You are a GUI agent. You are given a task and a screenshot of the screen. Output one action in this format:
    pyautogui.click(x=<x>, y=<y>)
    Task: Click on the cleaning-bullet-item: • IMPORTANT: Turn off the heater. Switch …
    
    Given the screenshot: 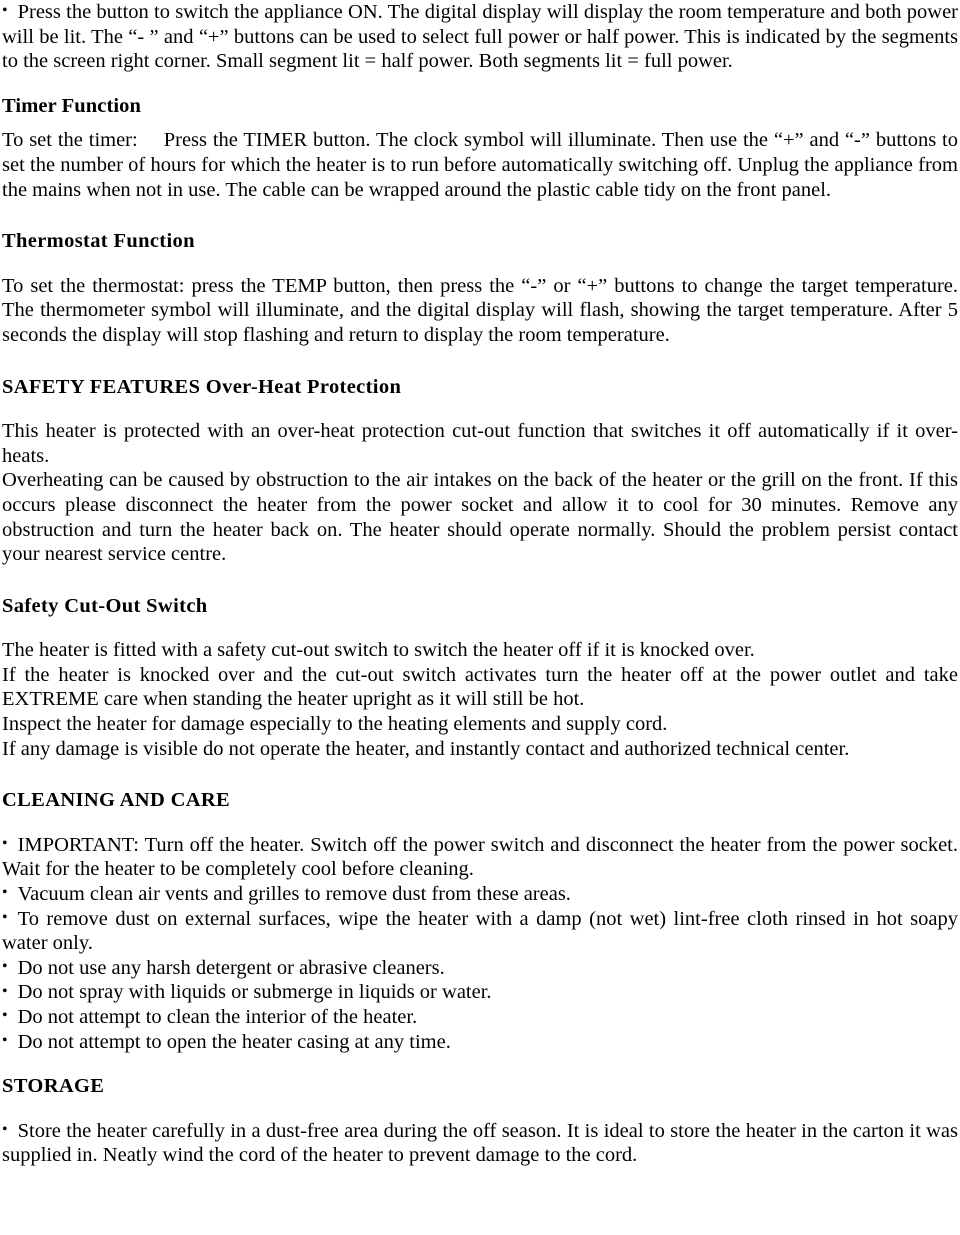 What is the action you would take?
    pyautogui.click(x=480, y=857)
    